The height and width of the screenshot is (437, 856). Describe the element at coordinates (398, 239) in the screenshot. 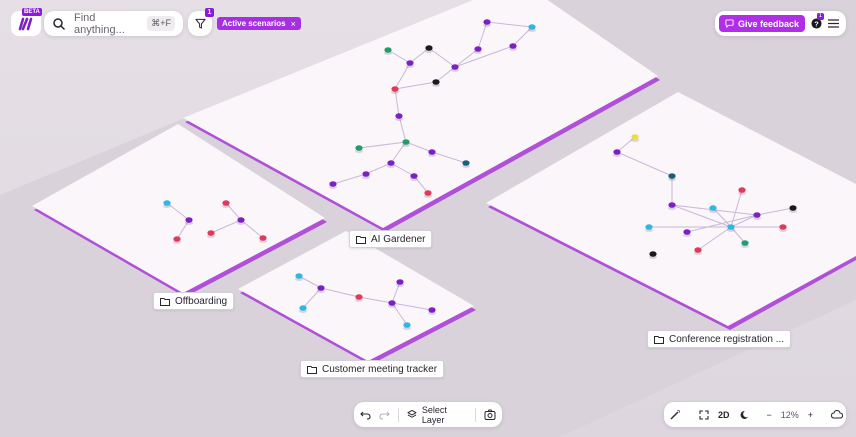

I see `scenario-name: AI Gardener` at that location.